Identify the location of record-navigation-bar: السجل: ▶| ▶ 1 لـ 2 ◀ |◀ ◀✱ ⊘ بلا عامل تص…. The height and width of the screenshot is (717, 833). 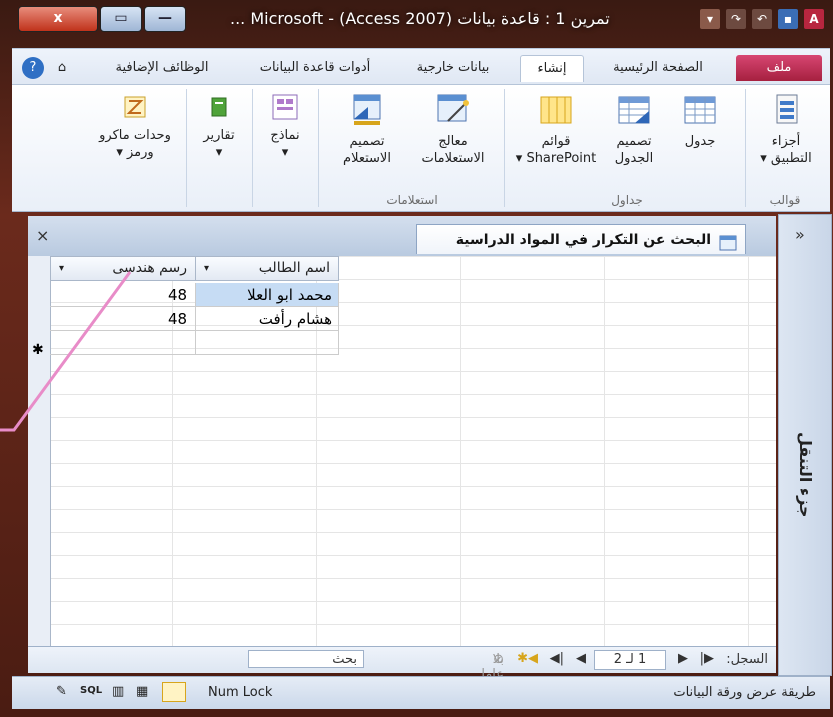
(402, 671).